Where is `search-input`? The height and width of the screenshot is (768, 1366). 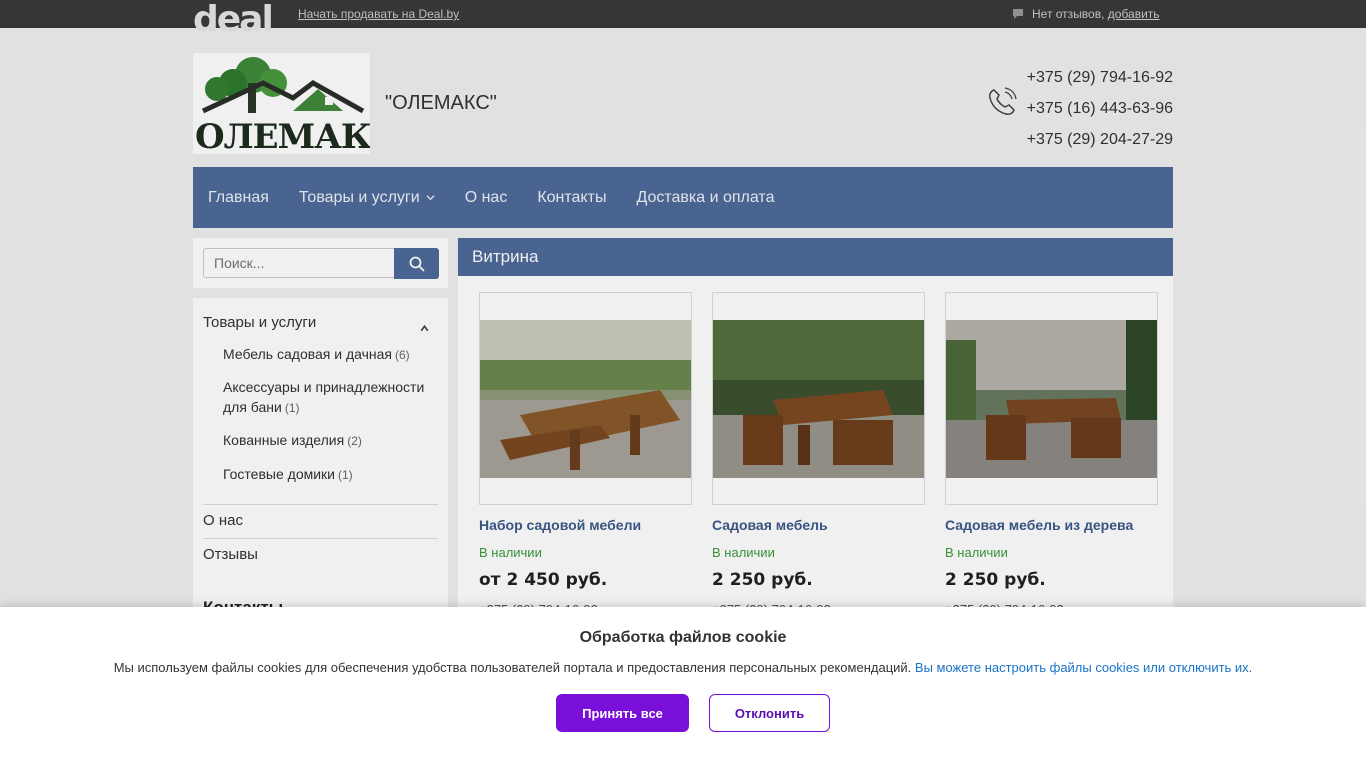 search-input is located at coordinates (299, 263).